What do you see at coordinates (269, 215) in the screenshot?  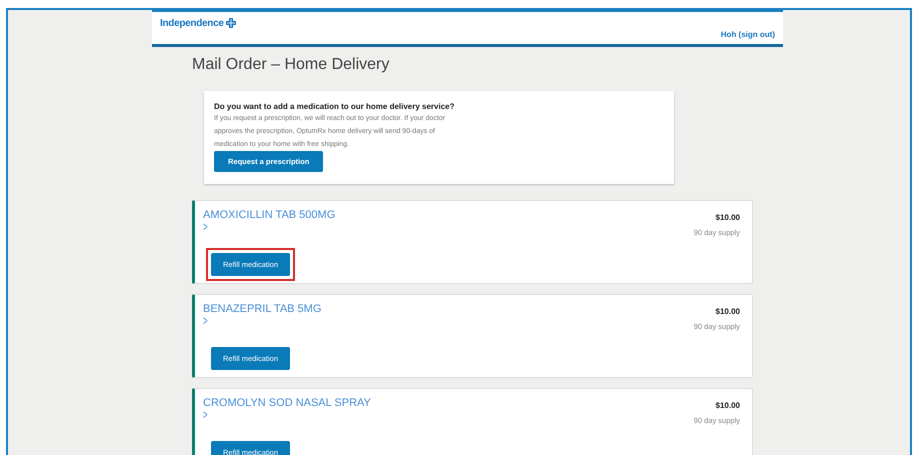 I see `medication-name-link: AMOXICILLIN TAB 500MG` at bounding box center [269, 215].